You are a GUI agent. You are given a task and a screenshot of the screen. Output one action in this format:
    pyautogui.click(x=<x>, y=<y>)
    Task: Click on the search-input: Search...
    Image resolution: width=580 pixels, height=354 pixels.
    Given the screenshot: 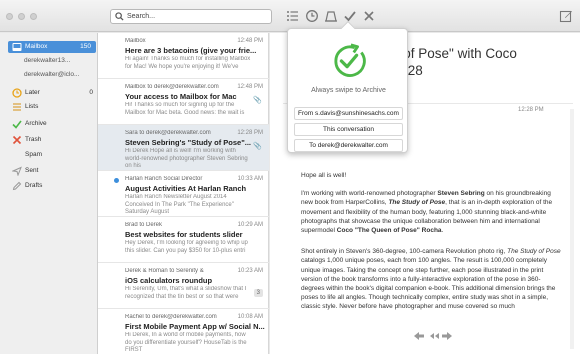 What is the action you would take?
    pyautogui.click(x=191, y=16)
    